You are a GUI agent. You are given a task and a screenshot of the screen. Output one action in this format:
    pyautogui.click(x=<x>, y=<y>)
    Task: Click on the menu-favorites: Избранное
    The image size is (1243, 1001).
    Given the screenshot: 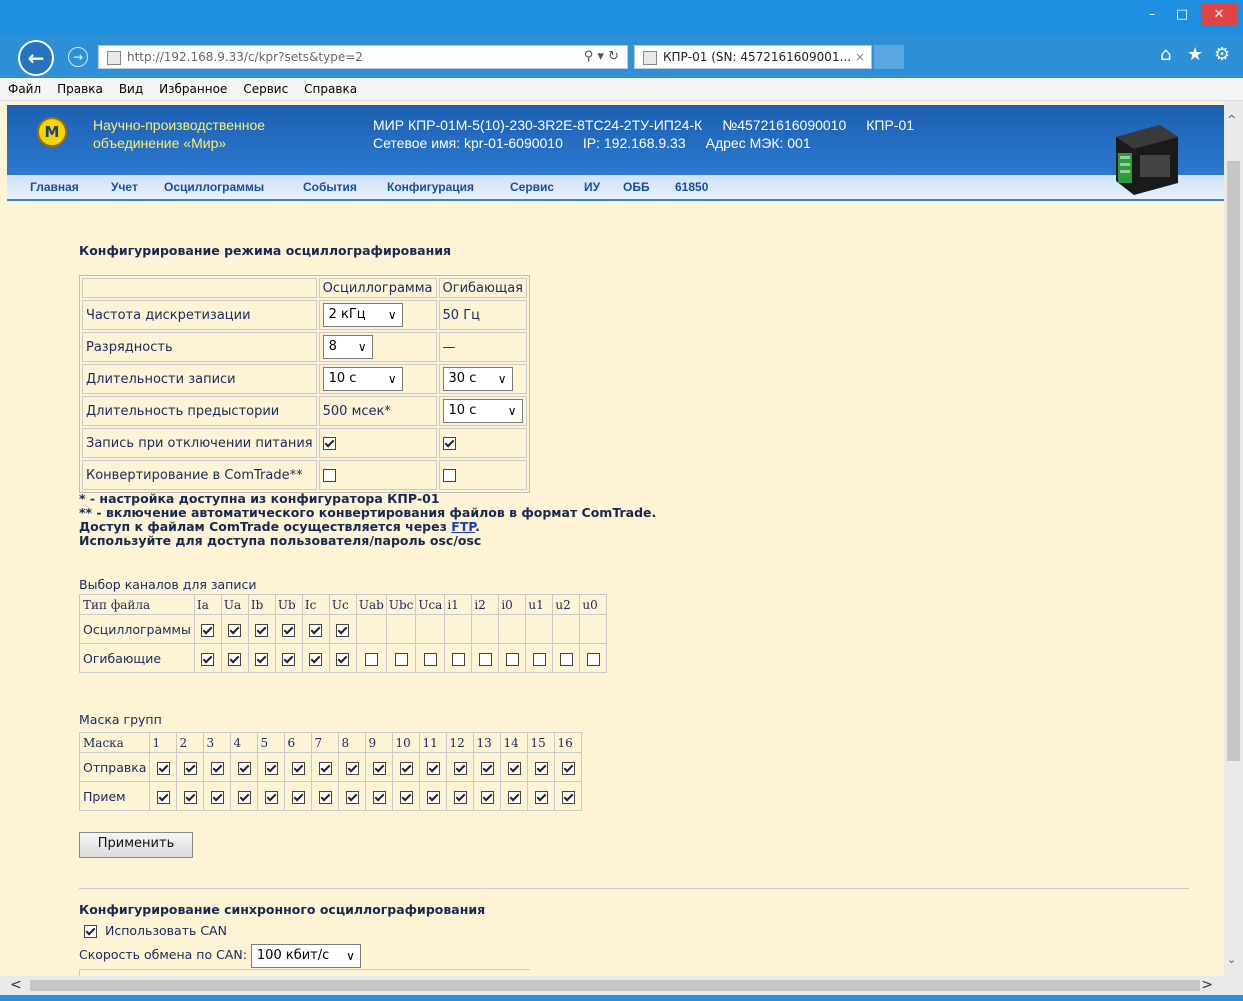 What is the action you would take?
    pyautogui.click(x=193, y=89)
    